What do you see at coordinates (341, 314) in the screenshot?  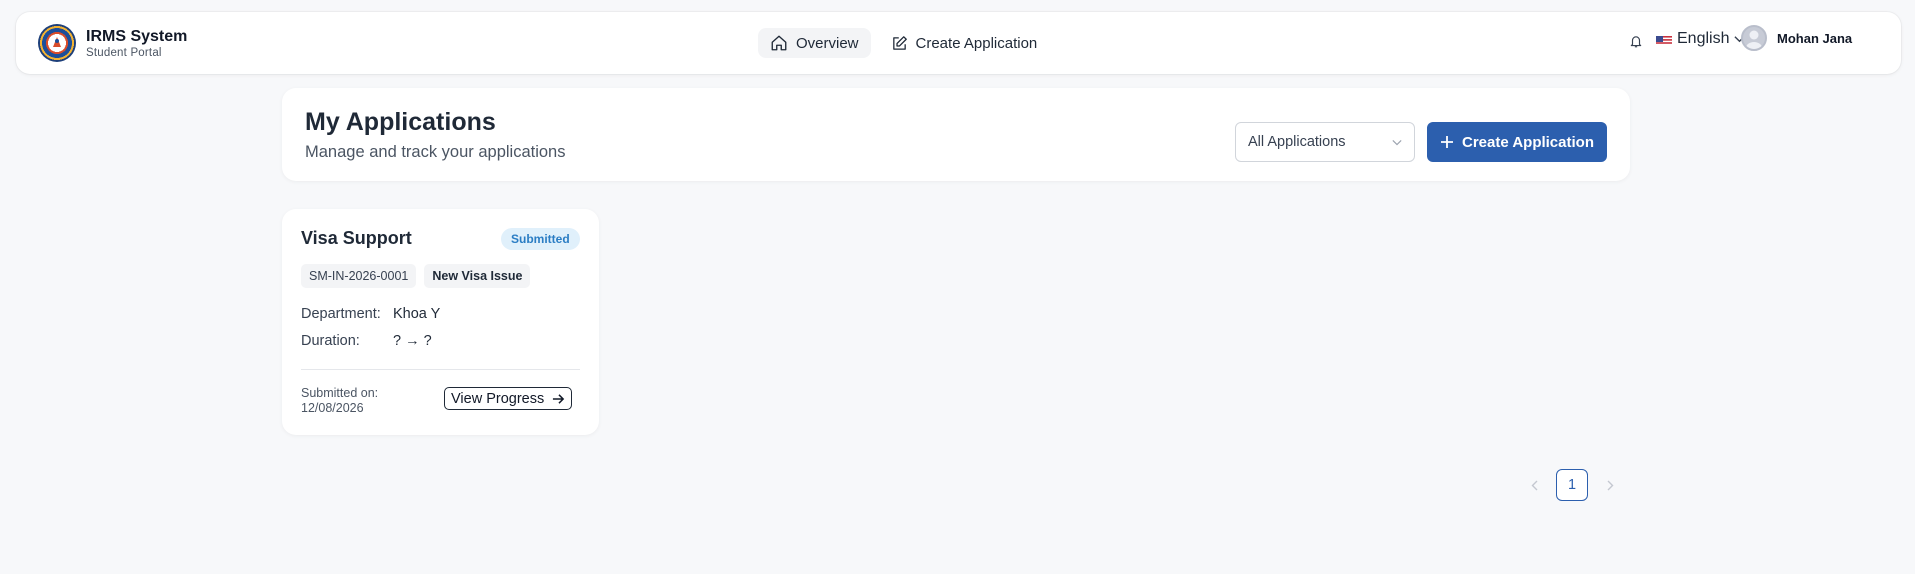 I see `department-label: Department:` at bounding box center [341, 314].